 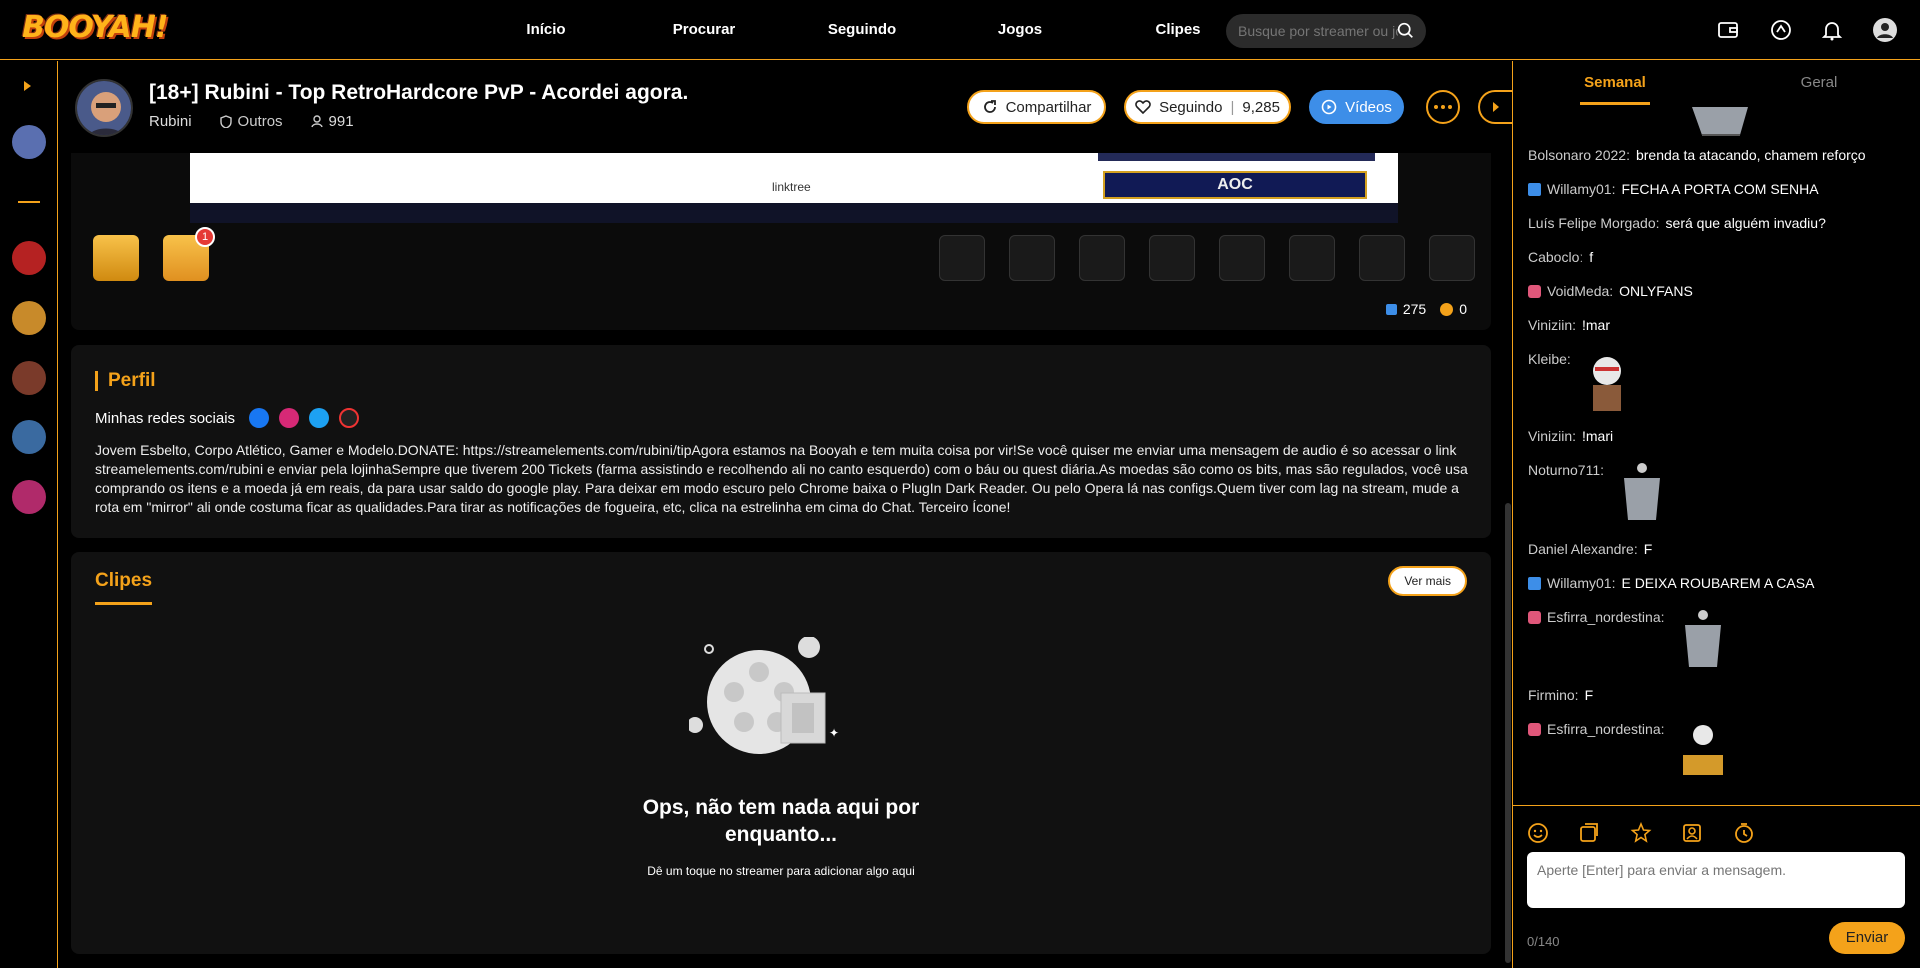 What do you see at coordinates (862, 30) in the screenshot?
I see `nav-seguindo: Seguindo` at bounding box center [862, 30].